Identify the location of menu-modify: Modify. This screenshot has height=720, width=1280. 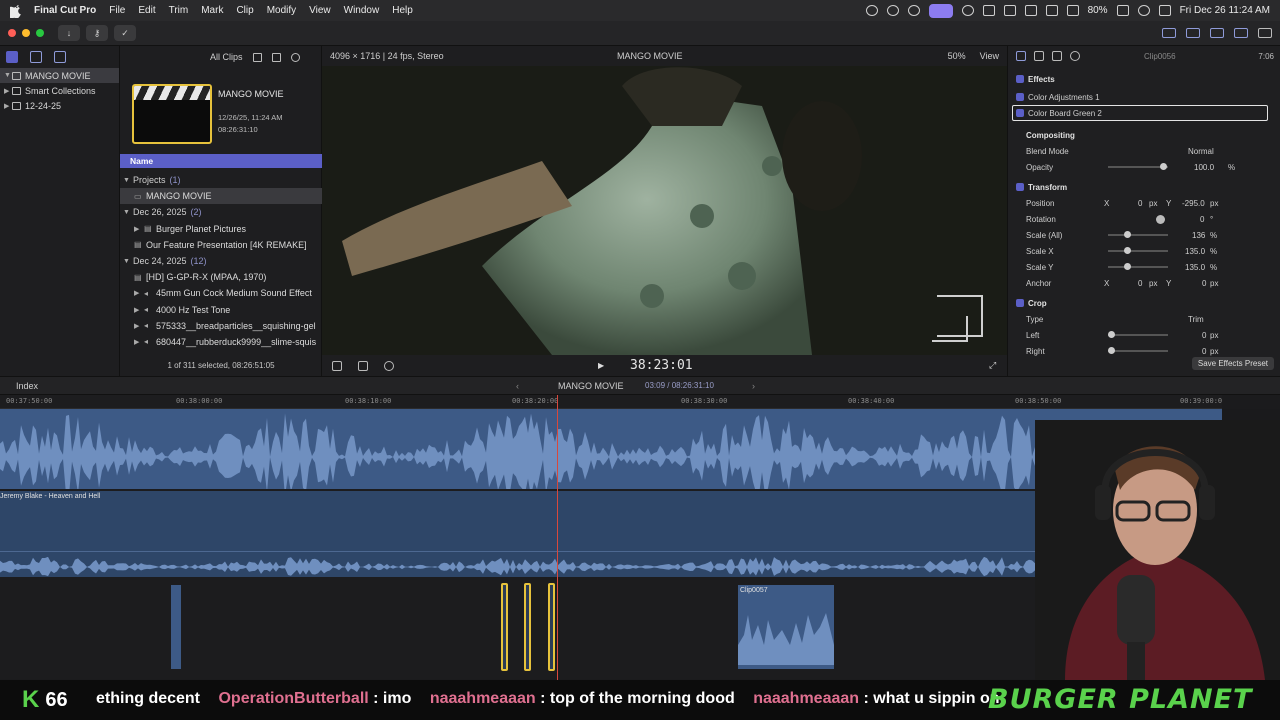
(281, 10).